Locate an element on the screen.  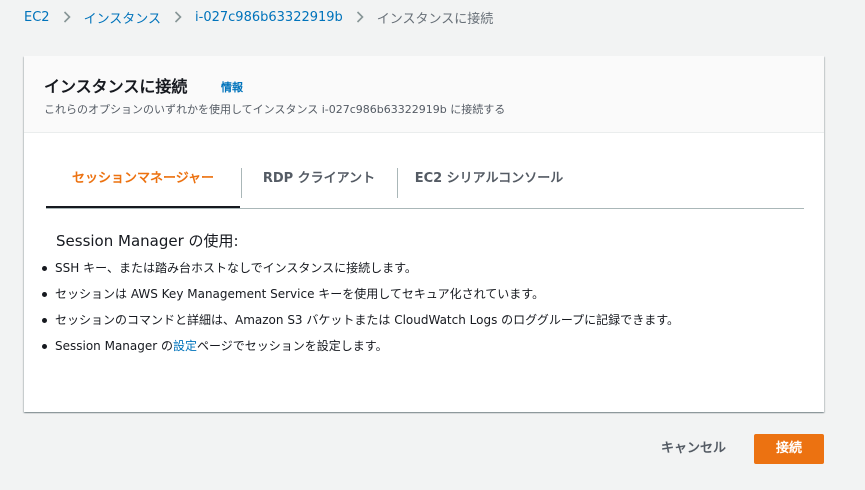
connect-button: 接続 is located at coordinates (789, 449).